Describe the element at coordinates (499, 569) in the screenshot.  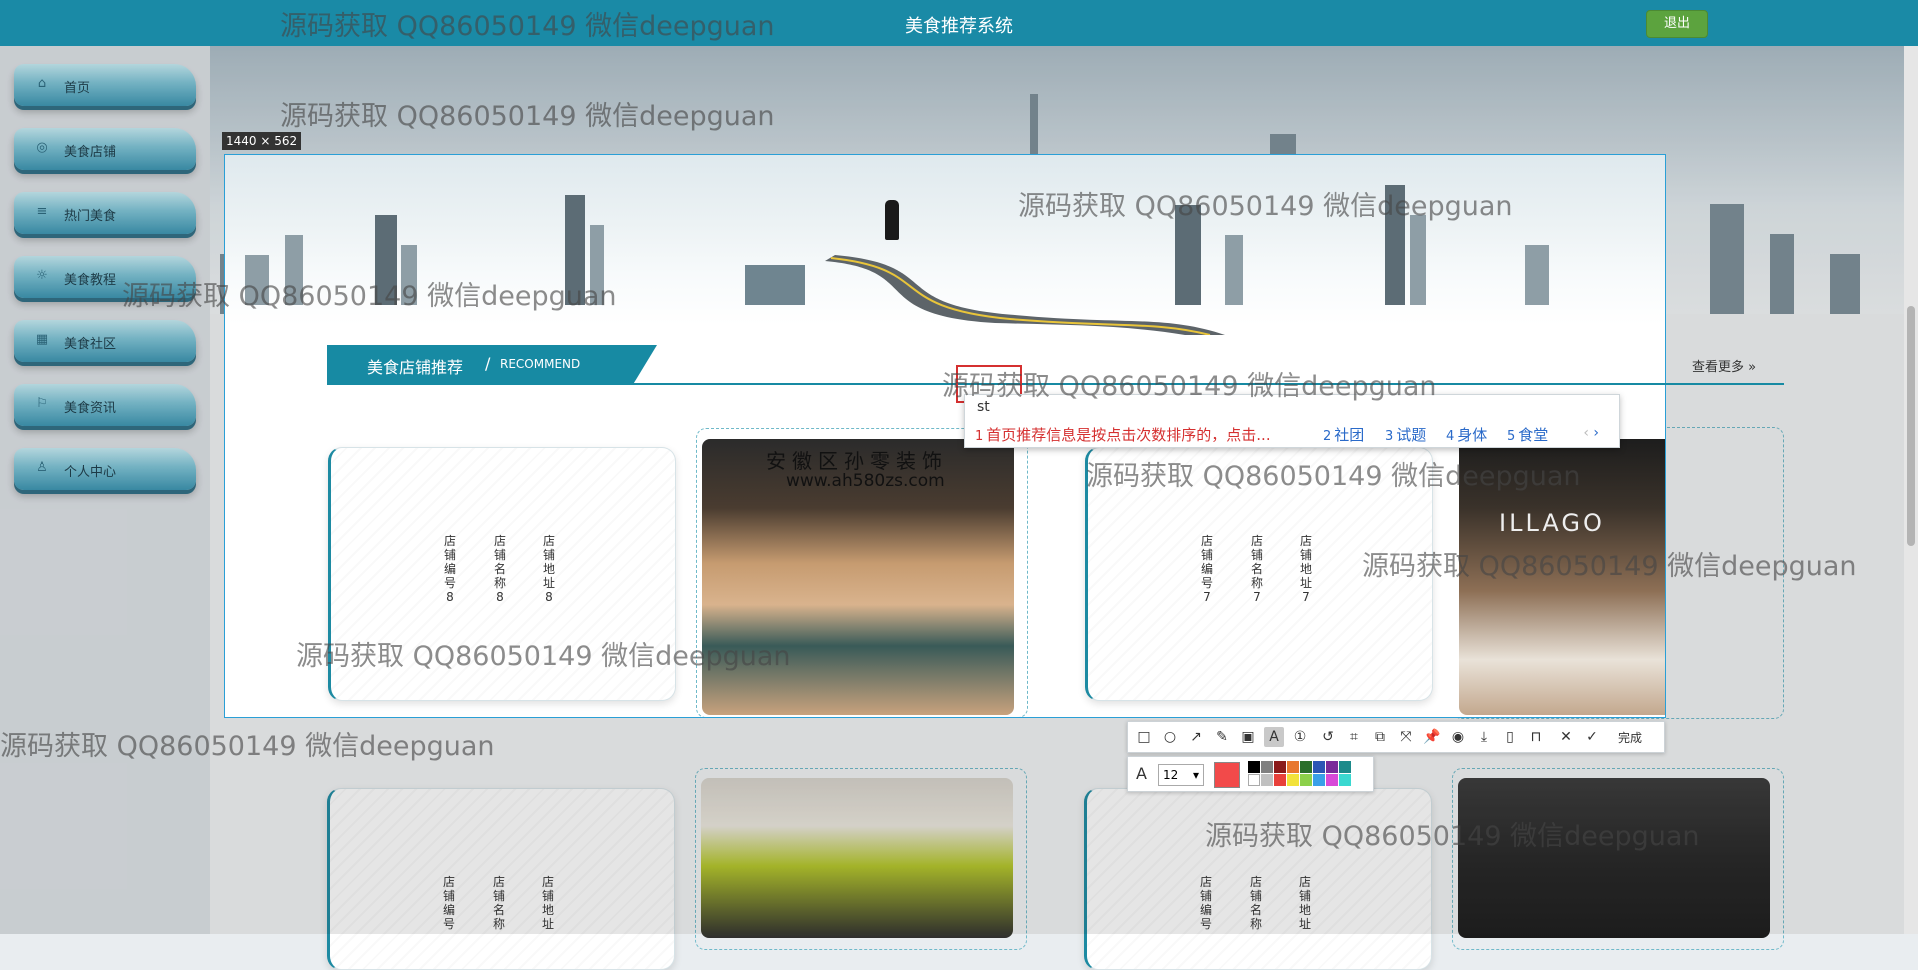
I see `store-name: 店铺名称8` at that location.